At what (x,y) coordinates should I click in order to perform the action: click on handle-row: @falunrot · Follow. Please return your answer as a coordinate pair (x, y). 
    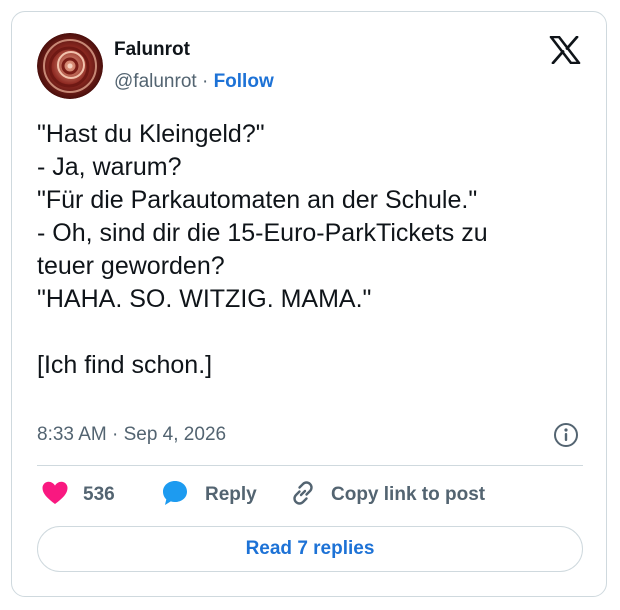
    Looking at the image, I should click on (194, 82).